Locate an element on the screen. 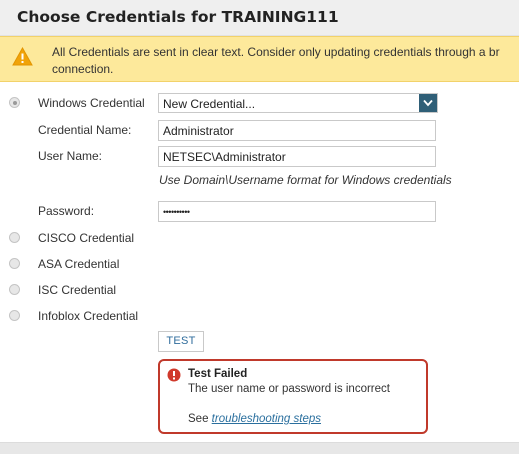 This screenshot has height=454, width=519. warning-icon is located at coordinates (22, 56).